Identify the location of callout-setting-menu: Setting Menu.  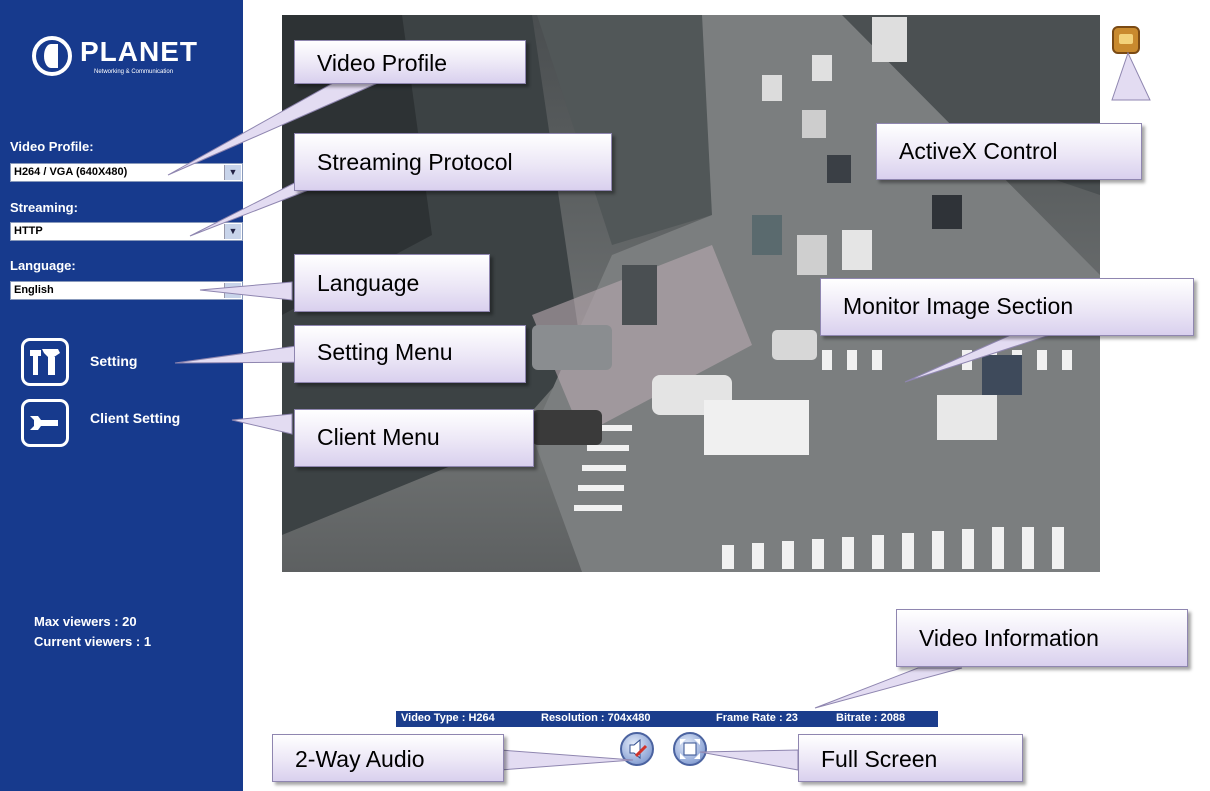
(410, 354).